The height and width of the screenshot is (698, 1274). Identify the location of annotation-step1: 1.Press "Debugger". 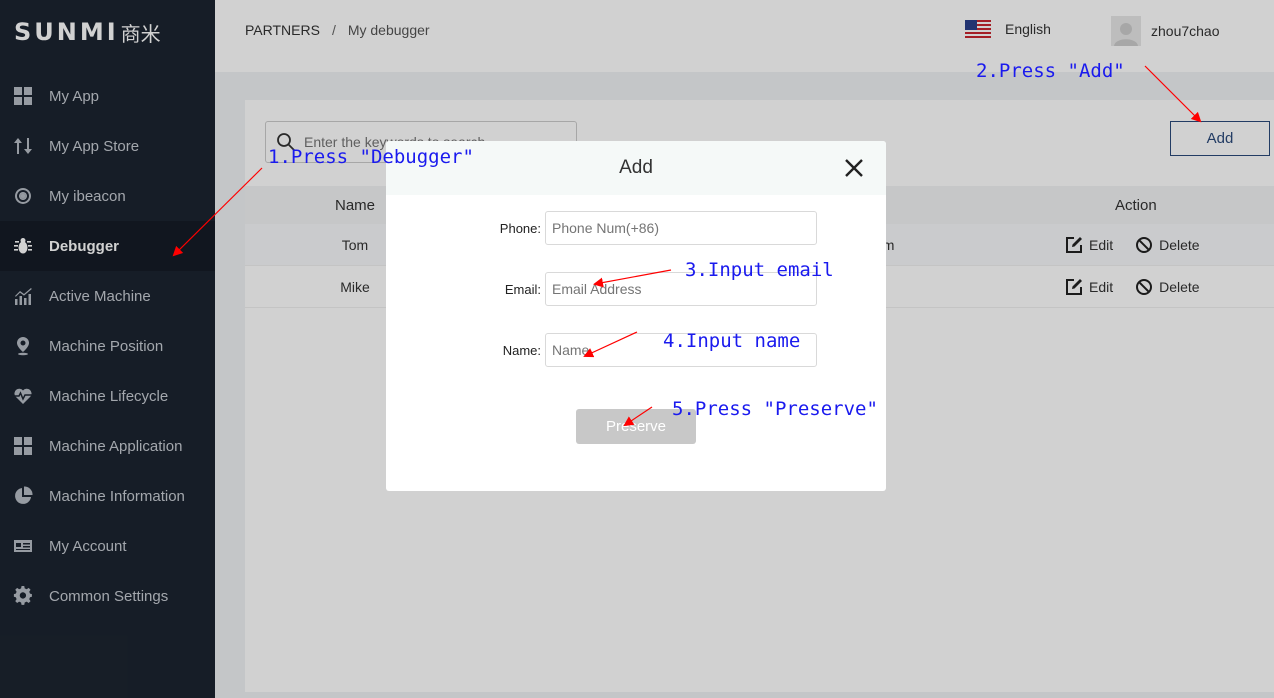
(371, 157).